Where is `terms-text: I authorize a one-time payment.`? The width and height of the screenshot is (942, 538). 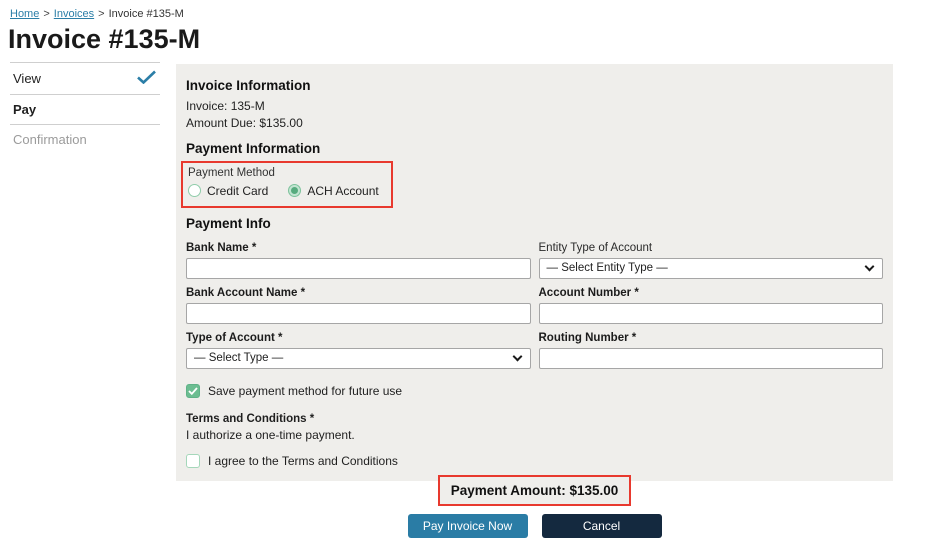
terms-text: I authorize a one-time payment. is located at coordinates (270, 434).